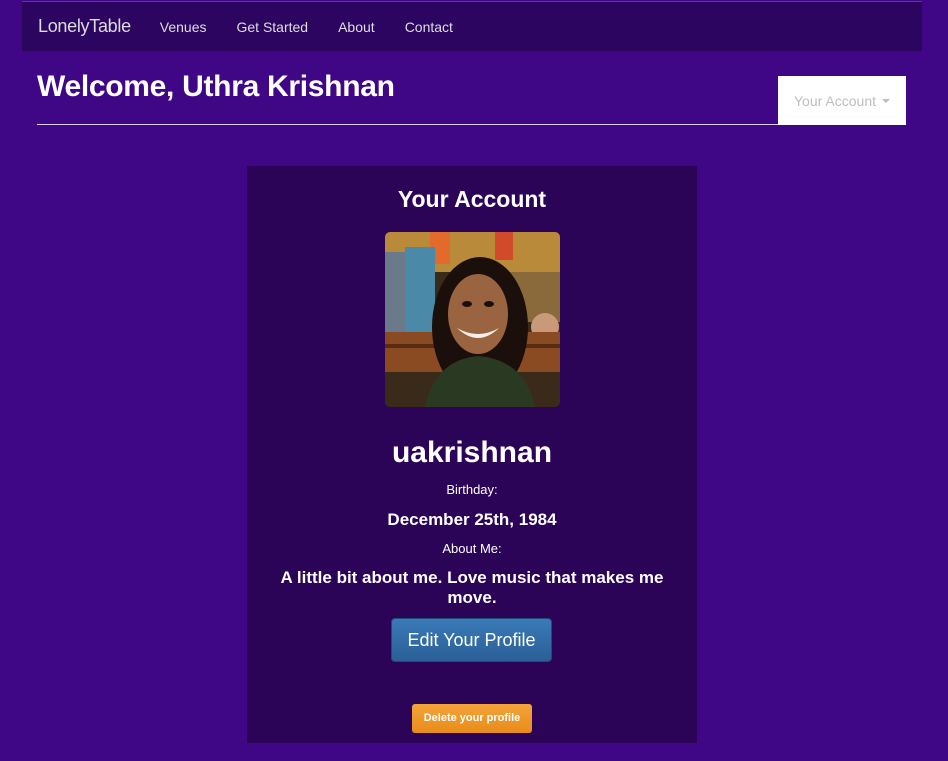 The width and height of the screenshot is (948, 761). I want to click on profile-photo, so click(472, 319).